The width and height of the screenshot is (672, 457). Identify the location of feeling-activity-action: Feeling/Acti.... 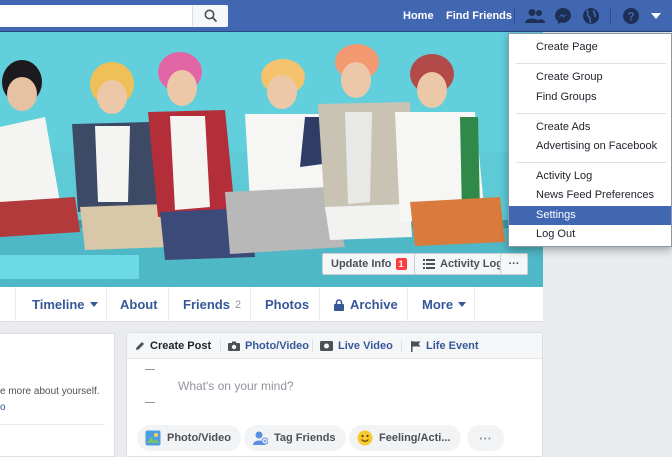
(405, 438).